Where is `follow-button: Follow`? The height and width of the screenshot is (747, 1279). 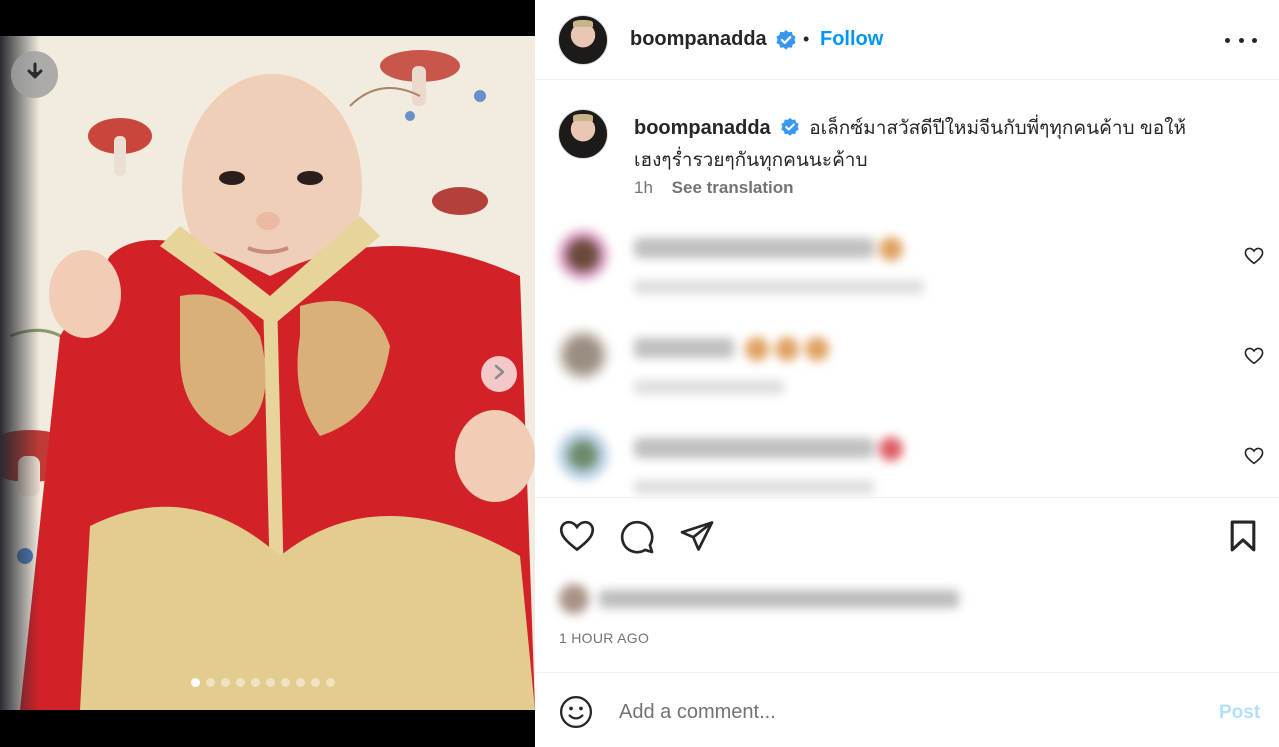 follow-button: Follow is located at coordinates (851, 39).